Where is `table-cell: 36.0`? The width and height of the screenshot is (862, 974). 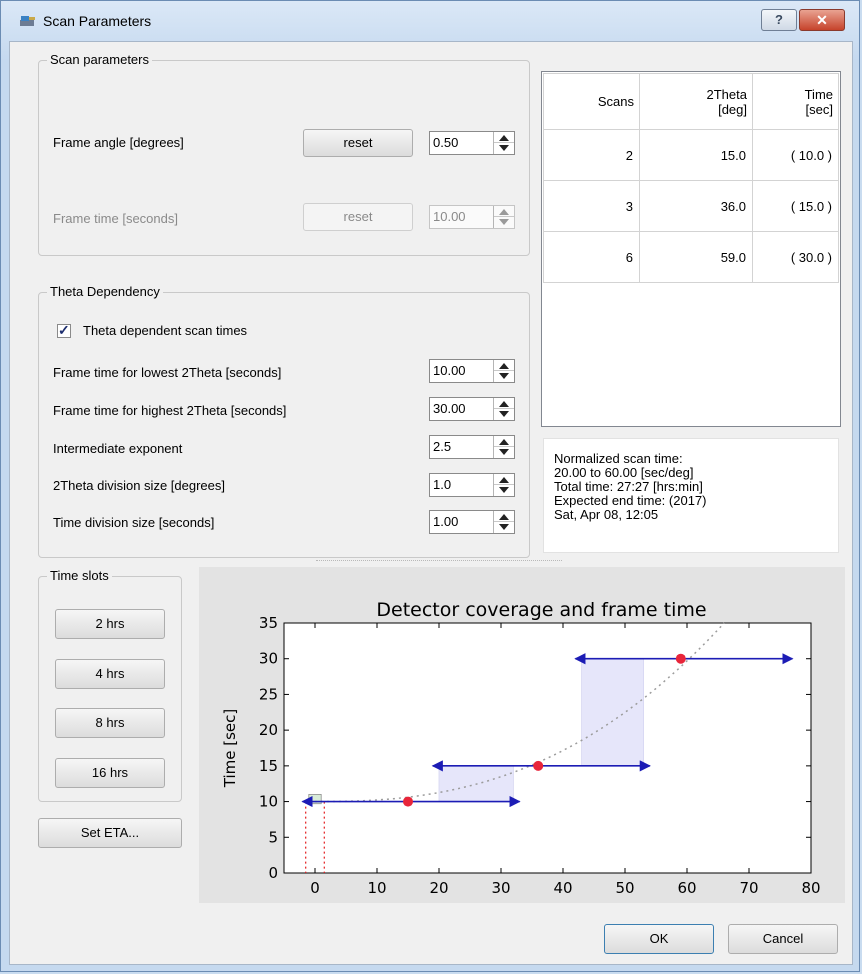
table-cell: 36.0 is located at coordinates (696, 206).